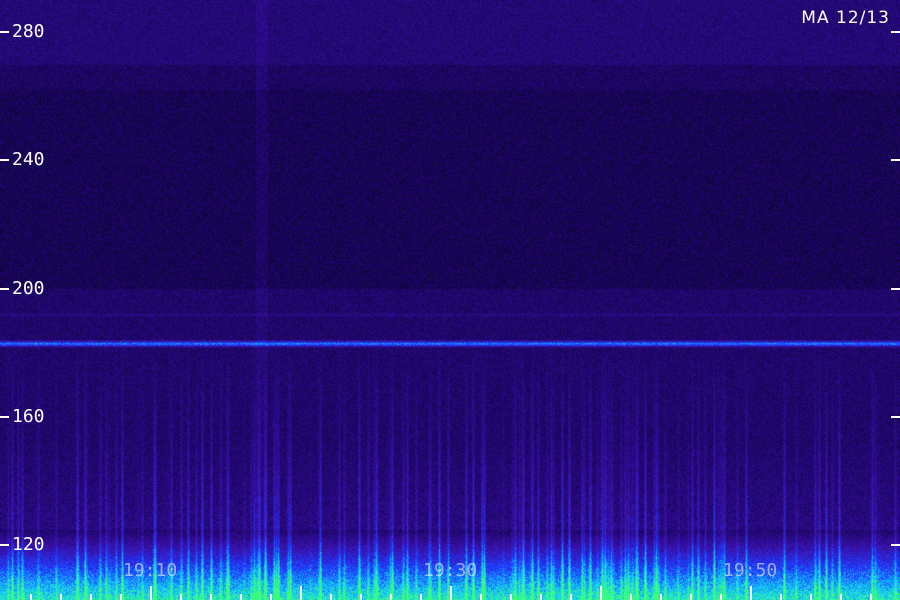 The height and width of the screenshot is (600, 900). Describe the element at coordinates (28, 159) in the screenshot. I see `y-tick-label-240: 240` at that location.